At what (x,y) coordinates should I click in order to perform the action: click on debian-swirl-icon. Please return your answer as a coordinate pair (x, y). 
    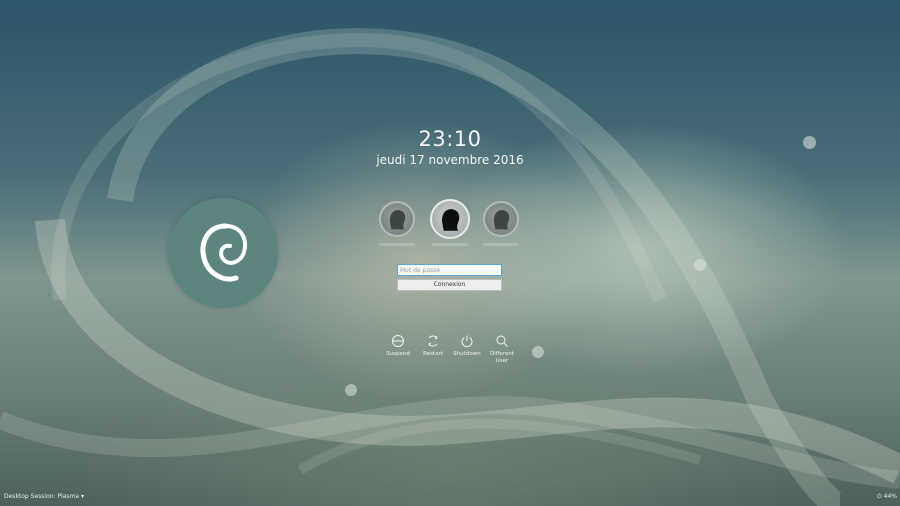
    Looking at the image, I should click on (223, 252).